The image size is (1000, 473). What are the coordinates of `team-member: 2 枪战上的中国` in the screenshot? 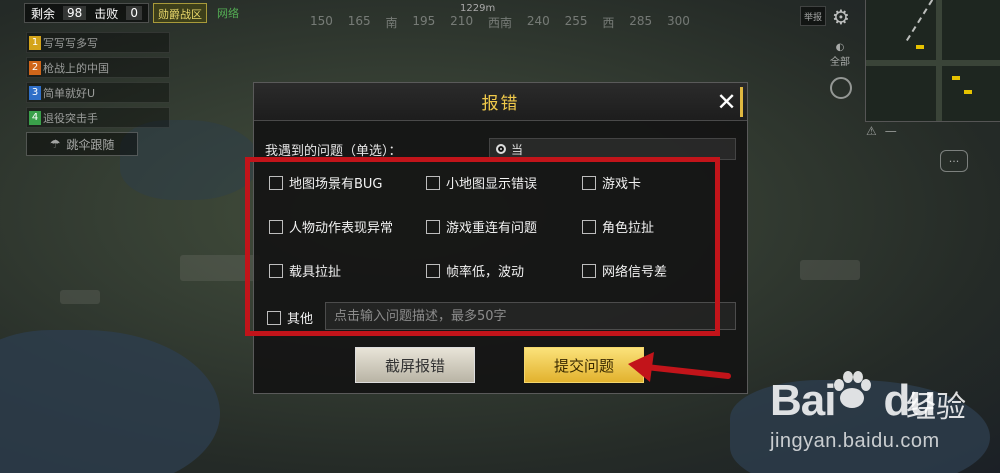 It's located at (98, 67).